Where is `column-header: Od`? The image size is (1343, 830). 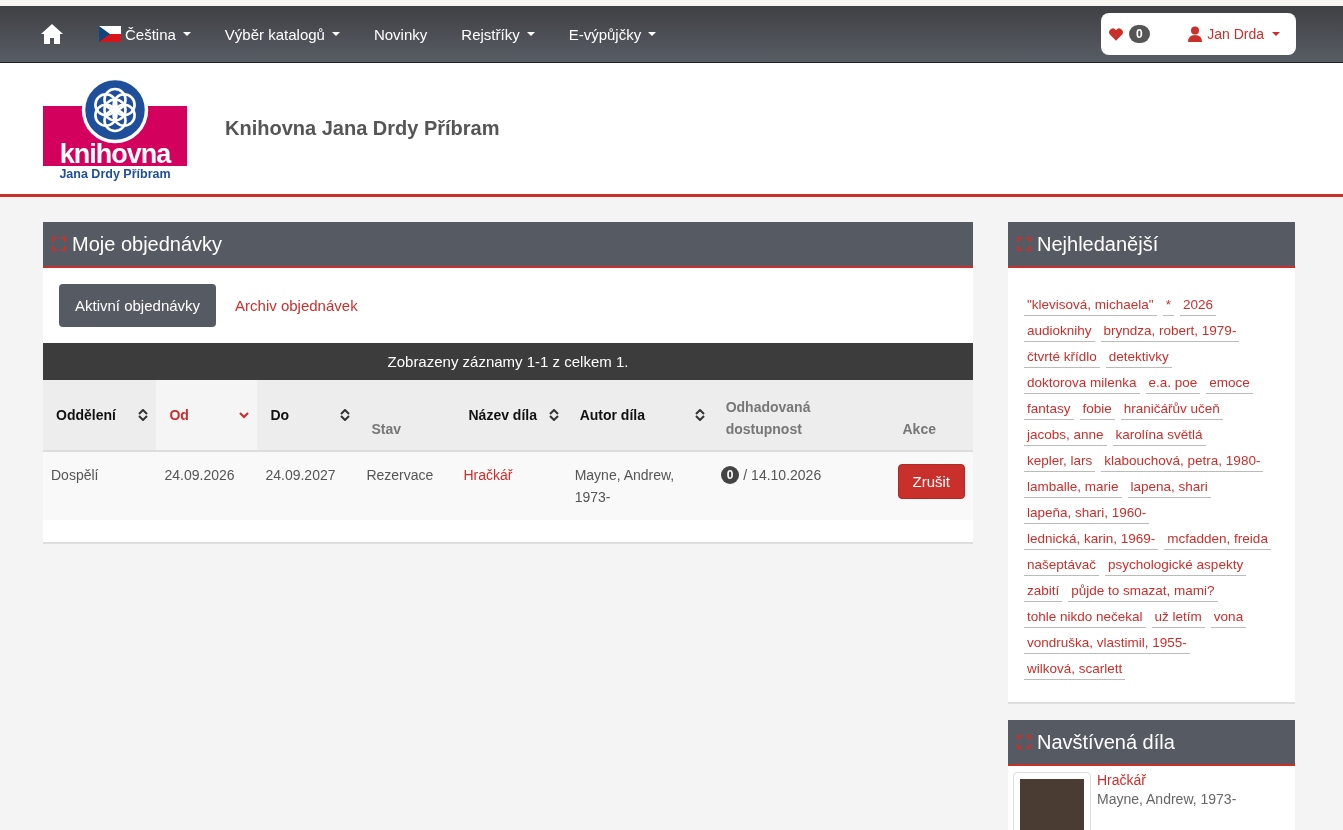
column-header: Od is located at coordinates (207, 415).